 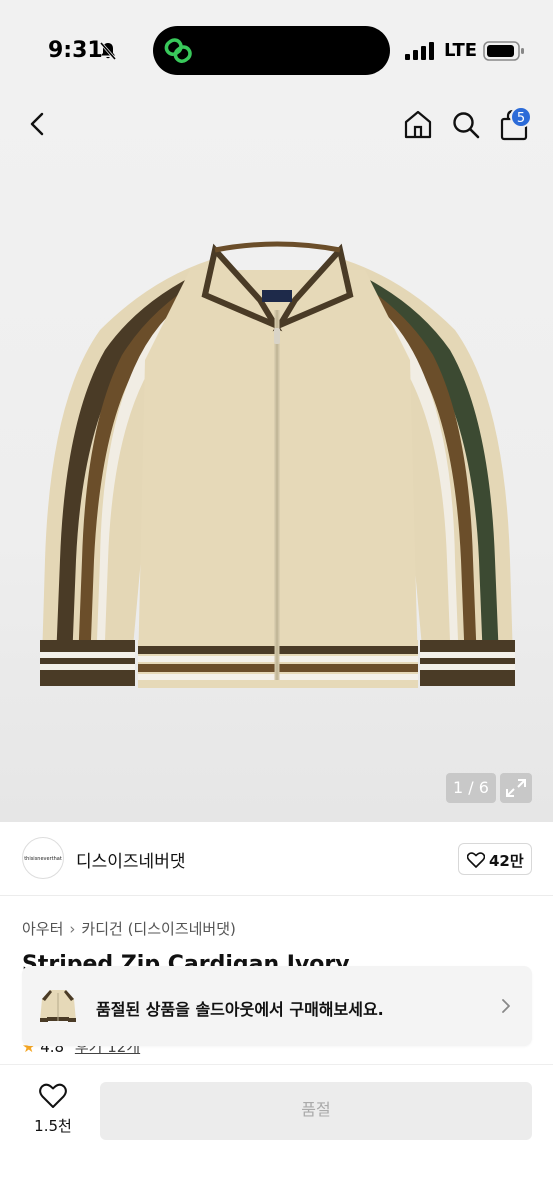 I want to click on category-outer: 아우터, so click(x=42, y=929).